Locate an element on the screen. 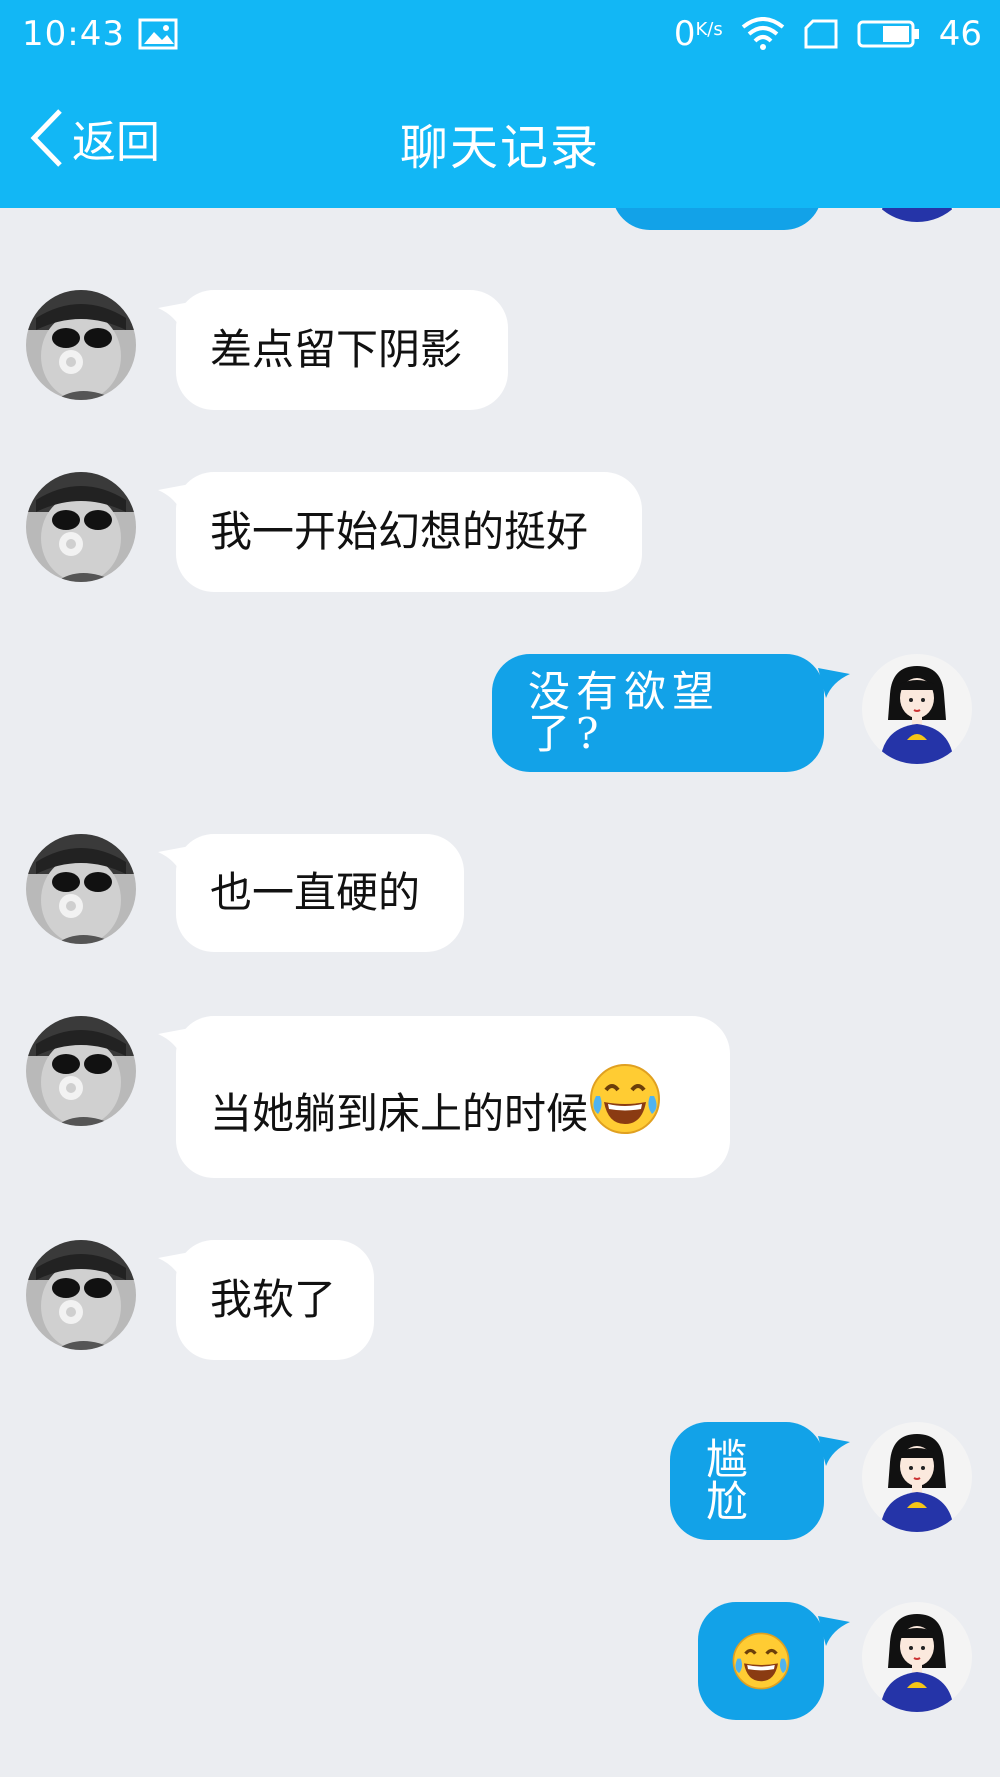 Image resolution: width=1000 pixels, height=1777 pixels. message-text: 尴尬 is located at coordinates (730, 1480).